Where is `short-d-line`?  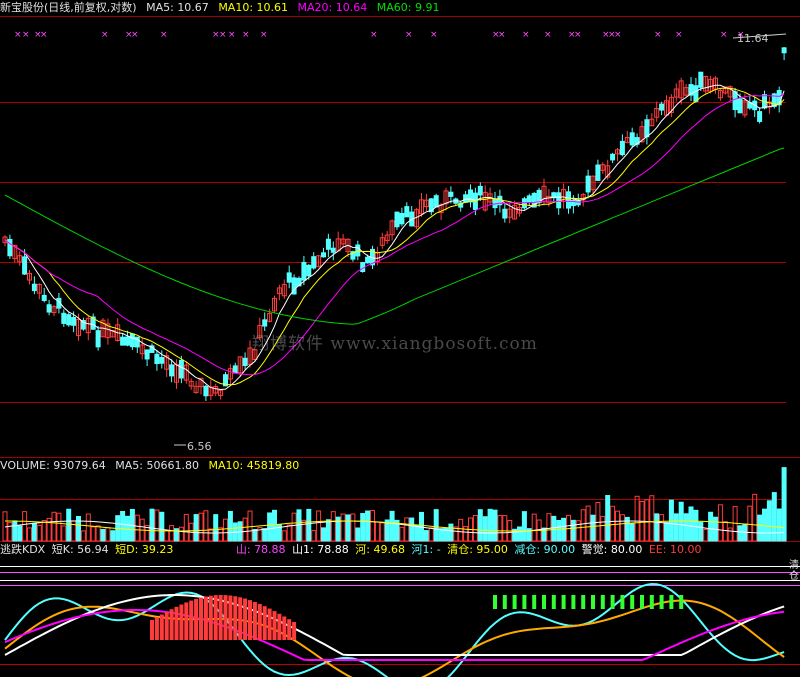 short-d-line is located at coordinates (394, 638).